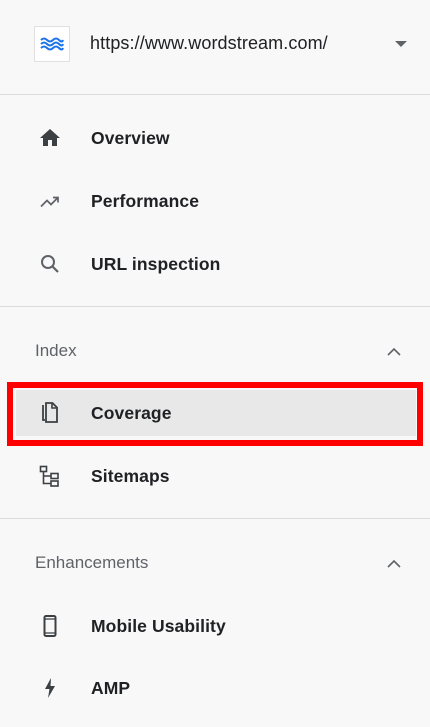  What do you see at coordinates (50, 476) in the screenshot?
I see `sitemap-icon` at bounding box center [50, 476].